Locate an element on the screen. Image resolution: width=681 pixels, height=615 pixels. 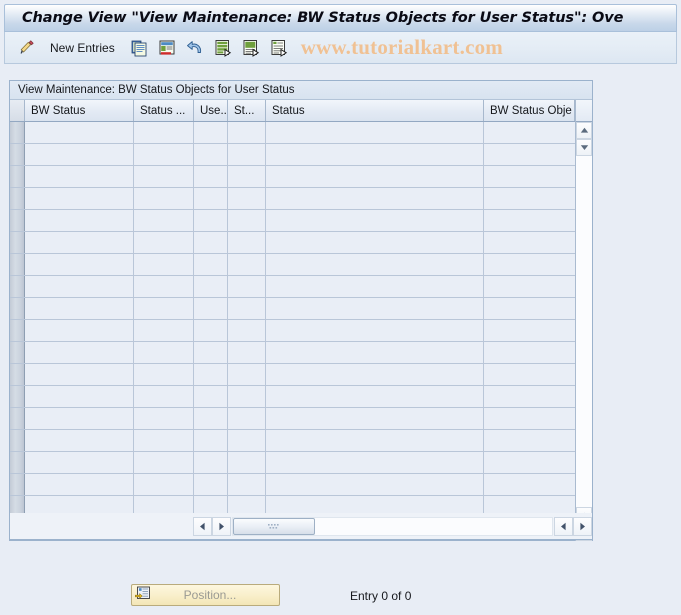
deselect-all-button is located at coordinates (251, 48).